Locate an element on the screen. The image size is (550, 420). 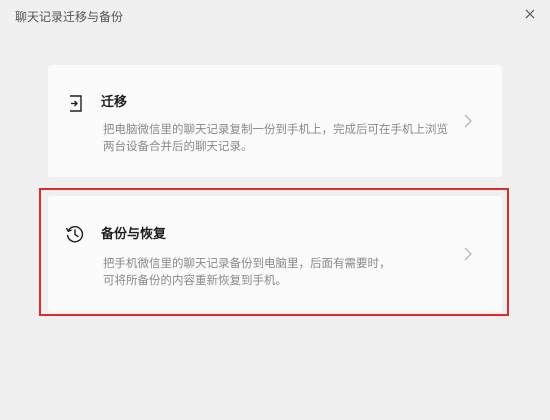
close-icon is located at coordinates (530, 14).